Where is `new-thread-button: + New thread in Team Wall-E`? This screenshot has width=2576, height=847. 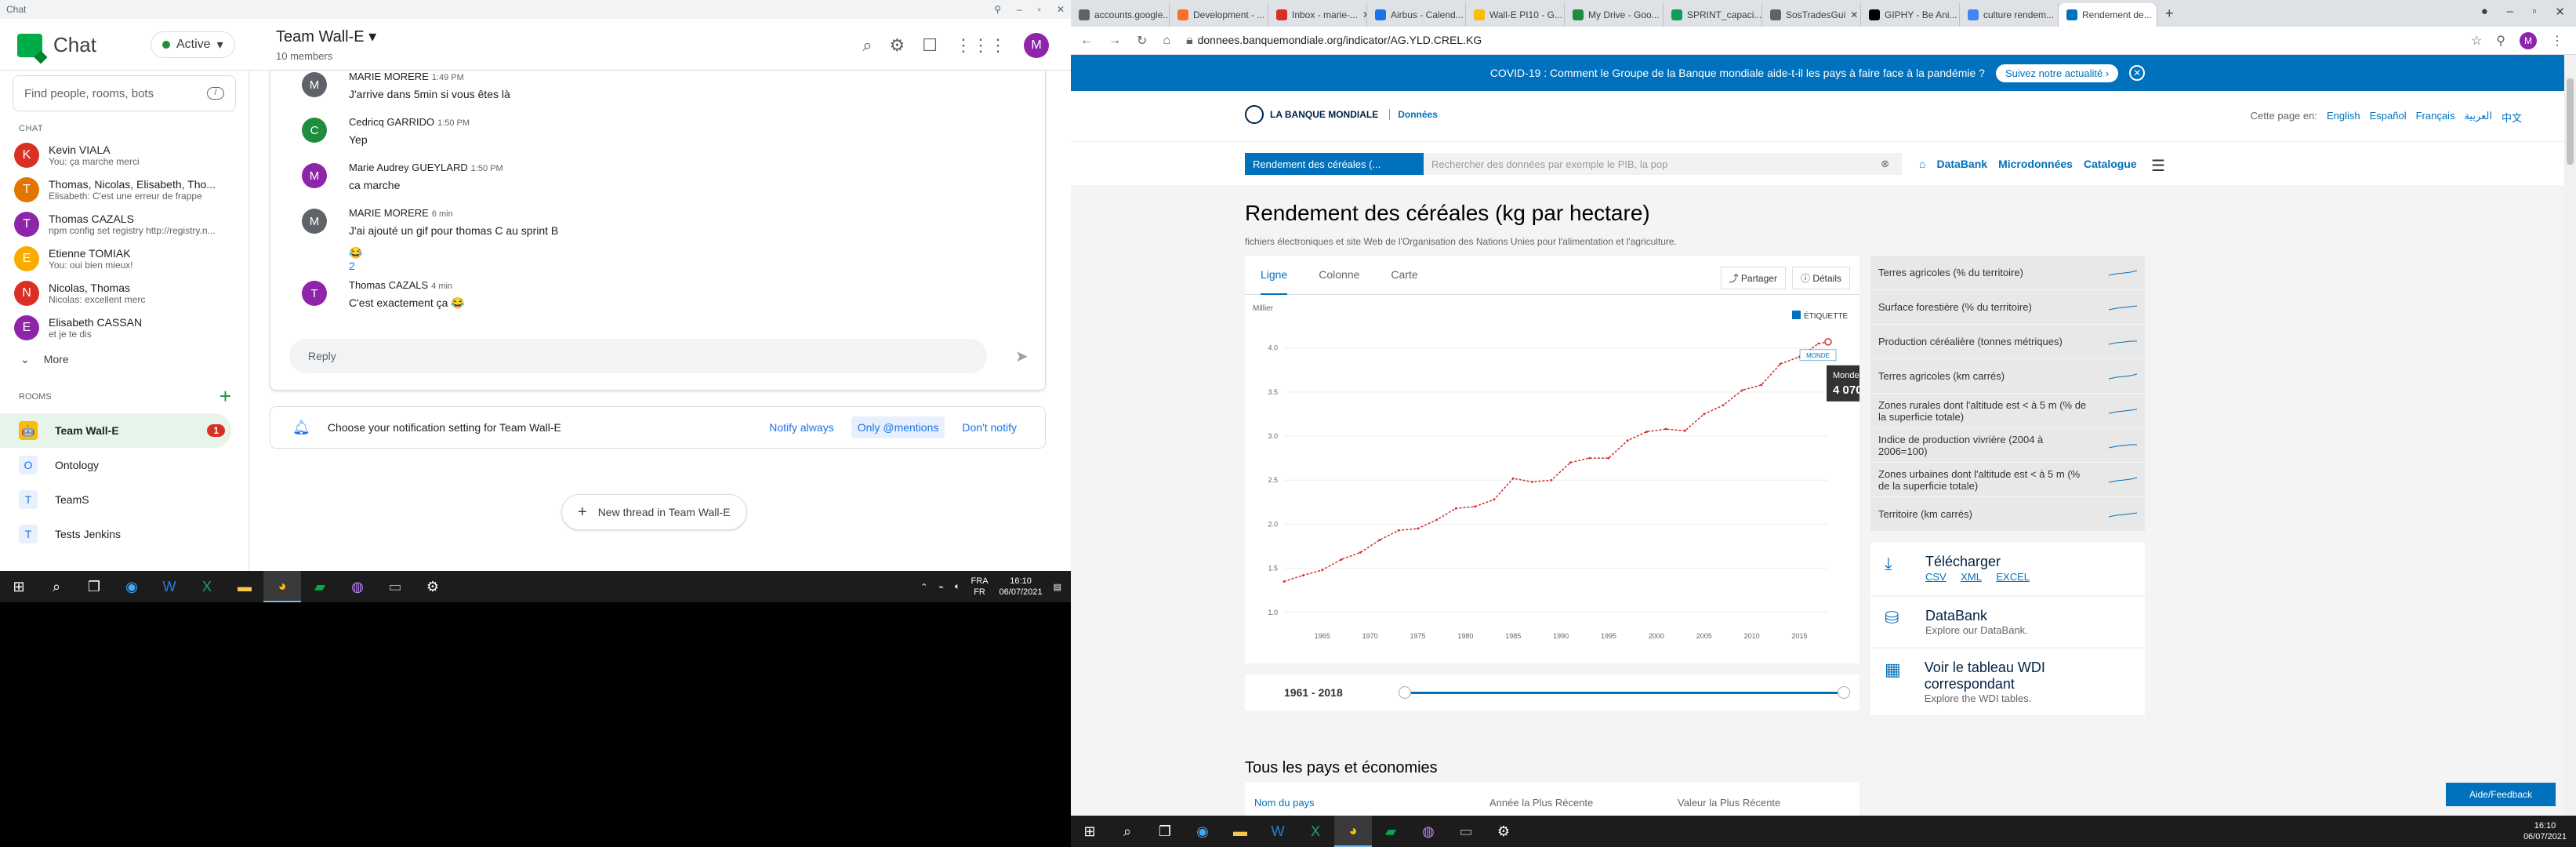
new-thread-button: + New thread in Team Wall-E is located at coordinates (654, 512).